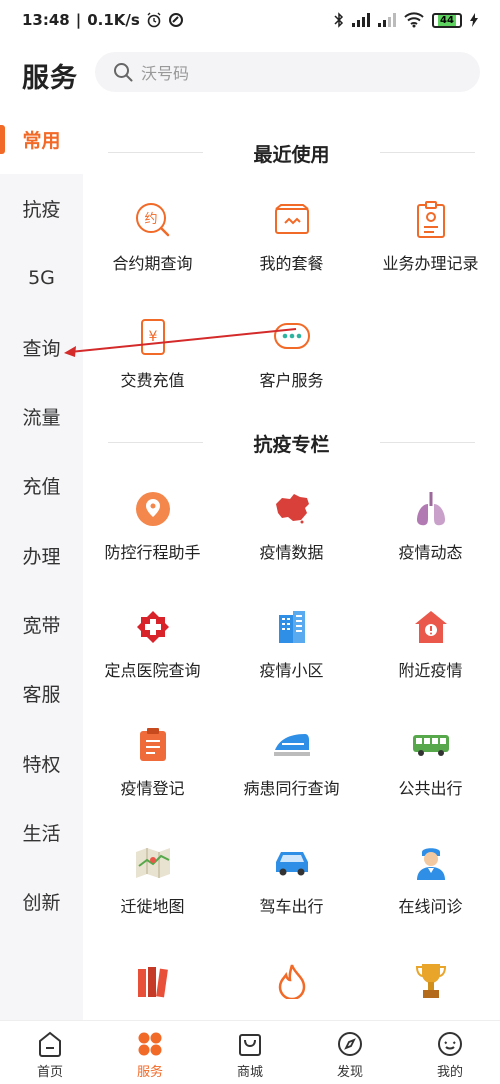 This screenshot has height=1084, width=500. What do you see at coordinates (292, 627) in the screenshot?
I see `building-icon` at bounding box center [292, 627].